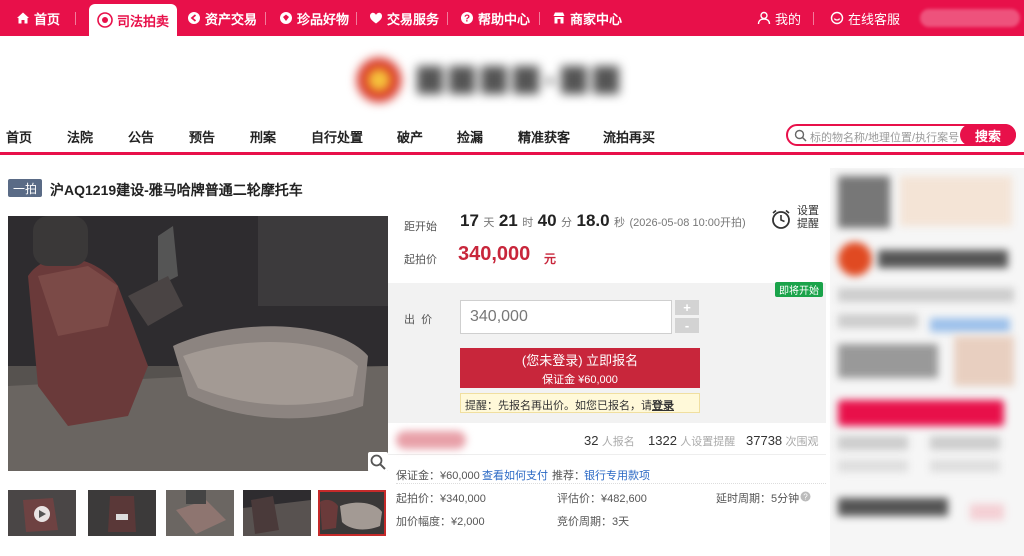  Describe the element at coordinates (580, 368) in the screenshot. I see `signup-button: (您未登录) 立即报名 保证金 ¥60,000` at that location.